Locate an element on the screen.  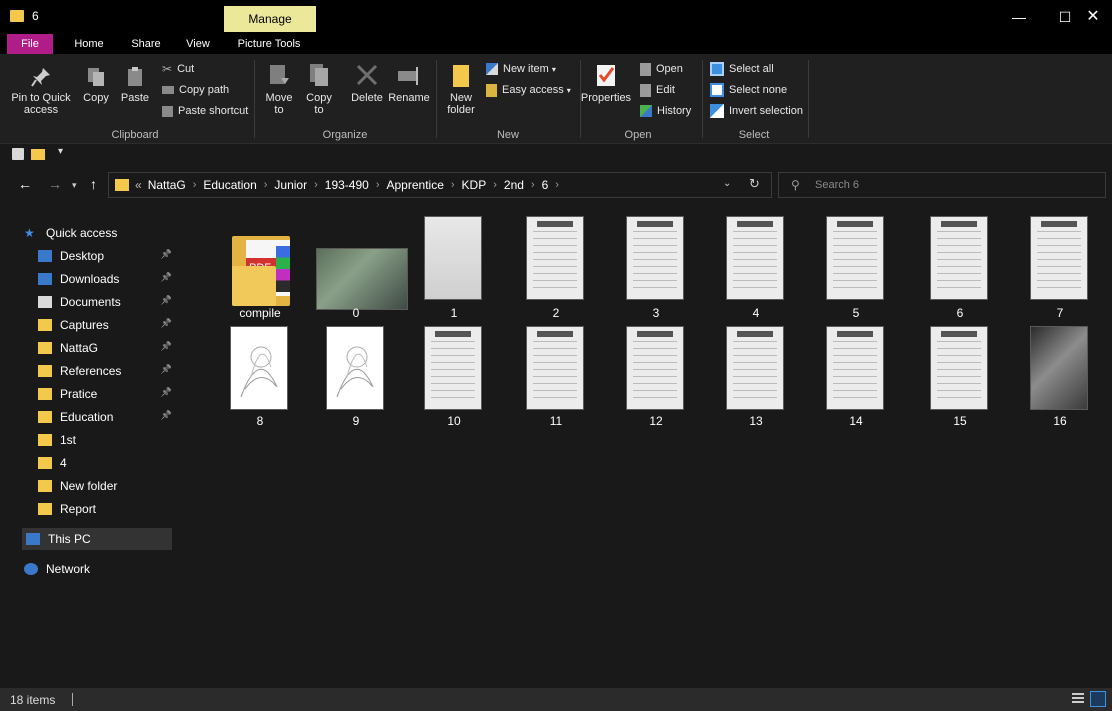
file-item: 9 is located at coordinates (348, 380).